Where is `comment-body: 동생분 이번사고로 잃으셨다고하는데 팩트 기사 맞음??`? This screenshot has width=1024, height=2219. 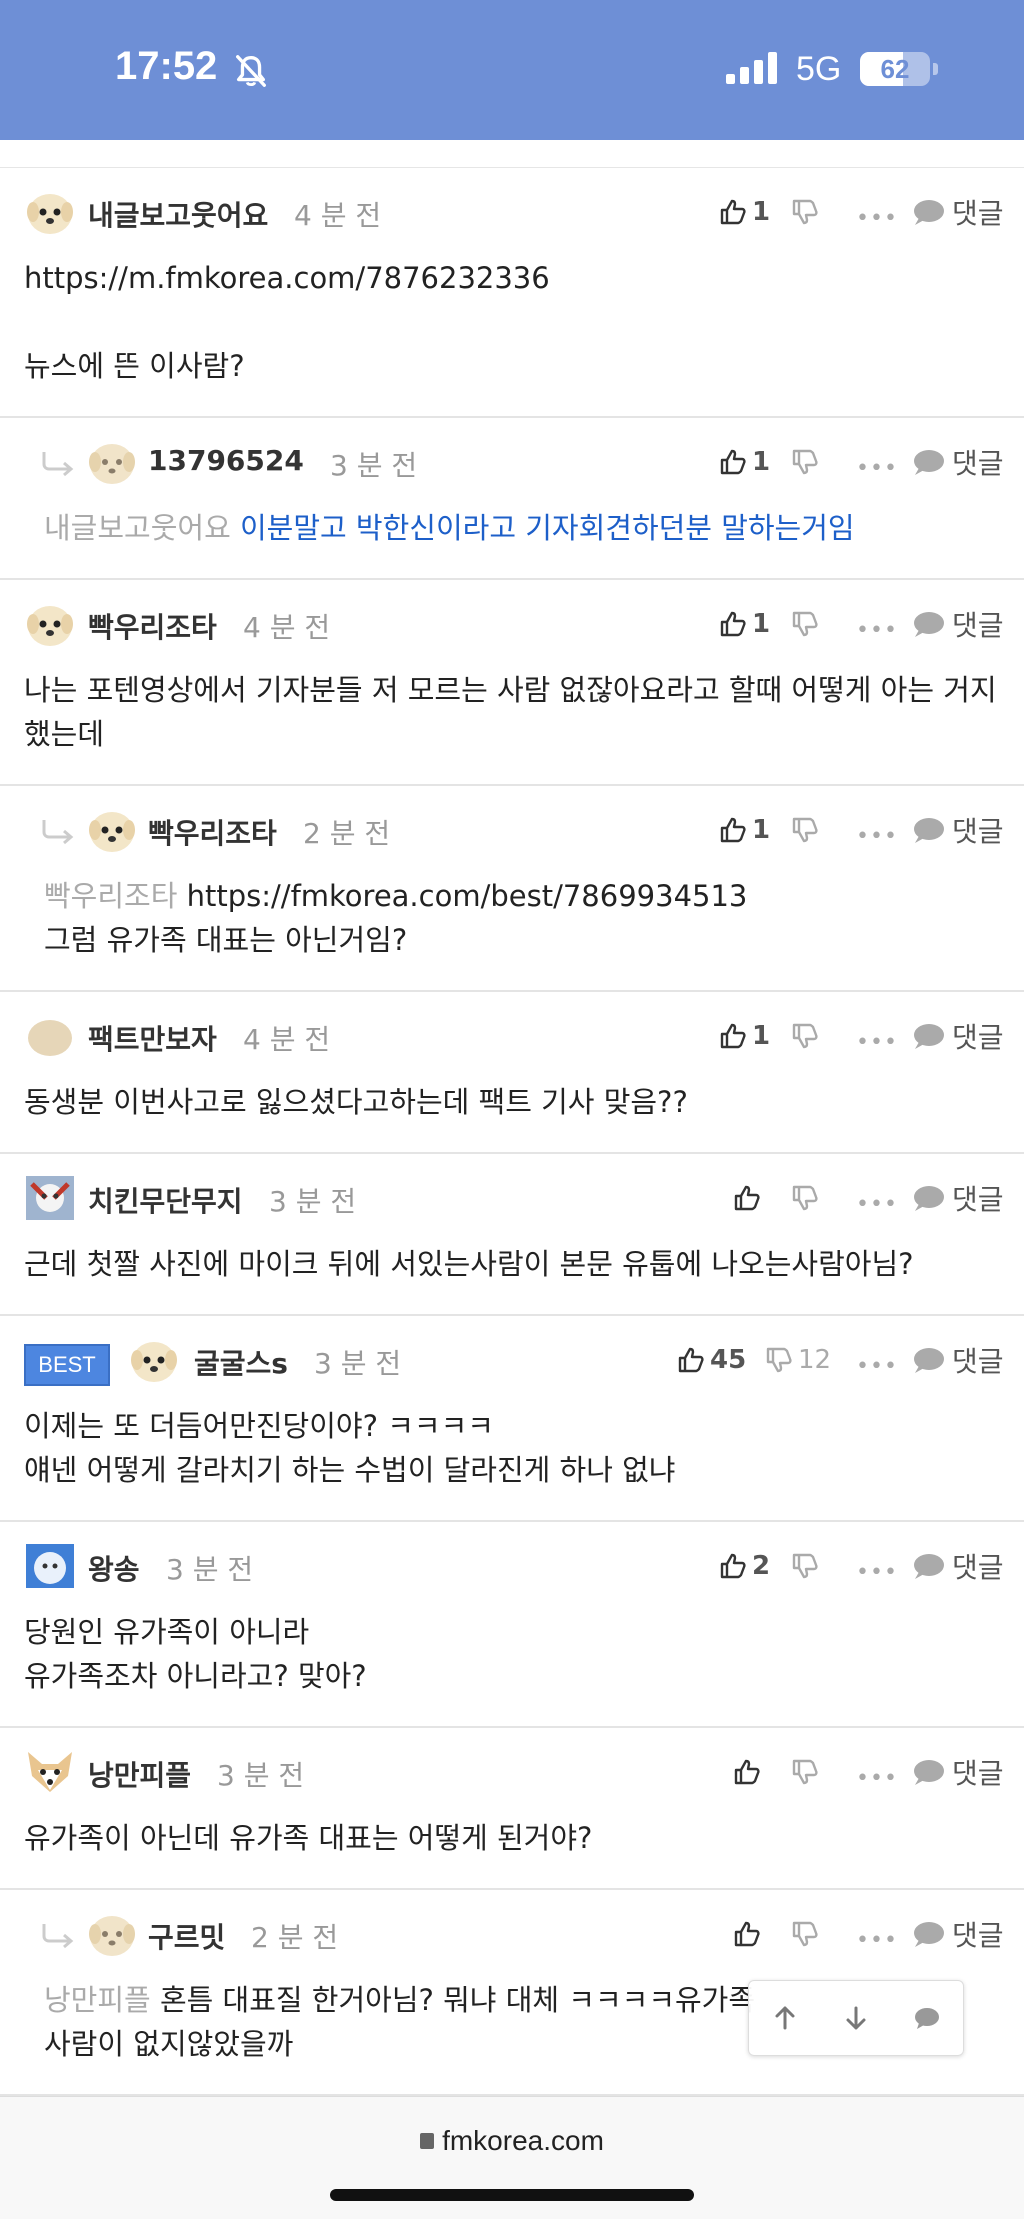 comment-body: 동생분 이번사고로 잃으셨다고하는데 팩트 기사 맞음?? is located at coordinates (512, 1116).